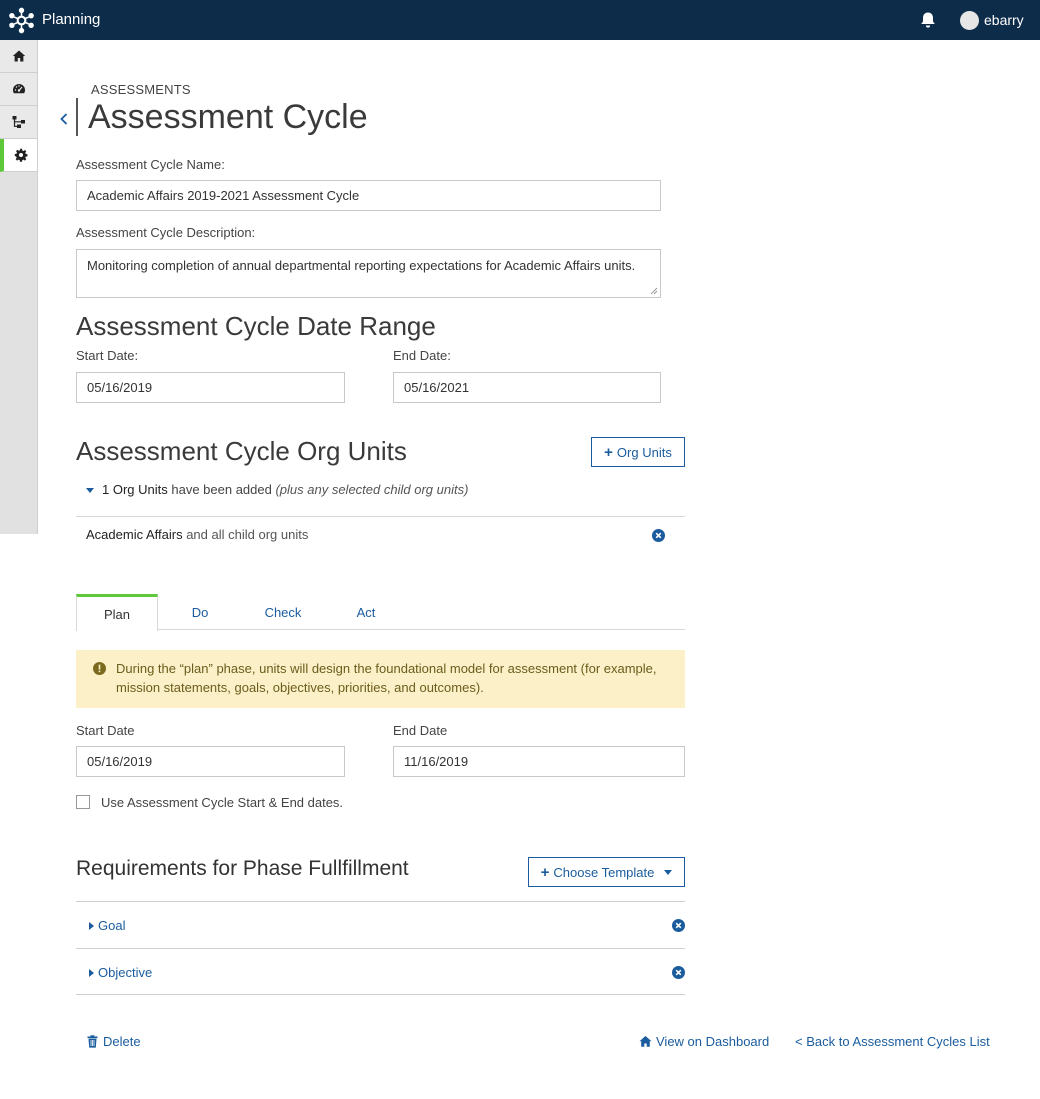  I want to click on end-date-label: End Date:, so click(422, 355).